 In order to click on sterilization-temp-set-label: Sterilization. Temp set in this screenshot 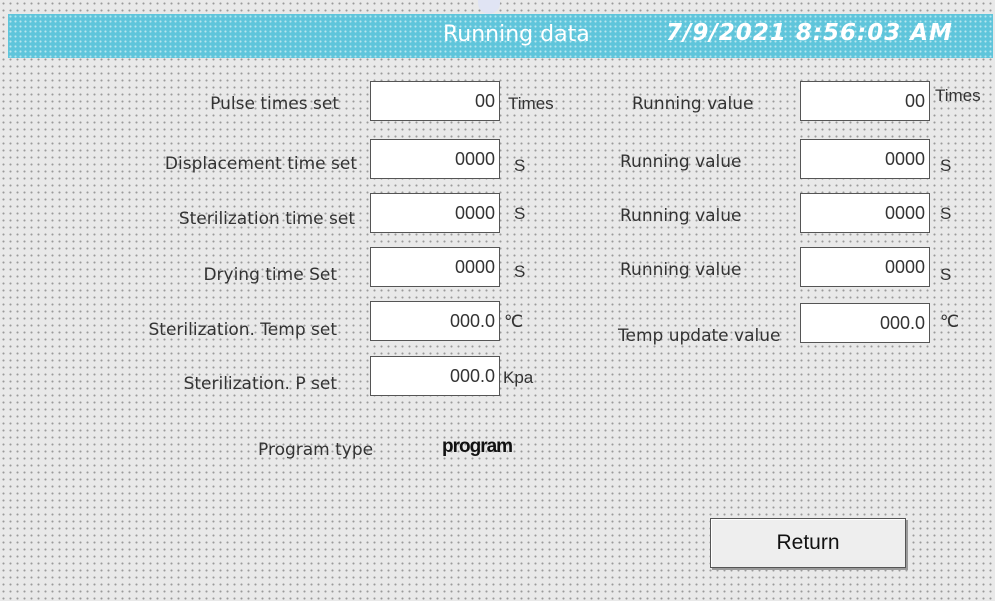, I will do `click(242, 330)`.